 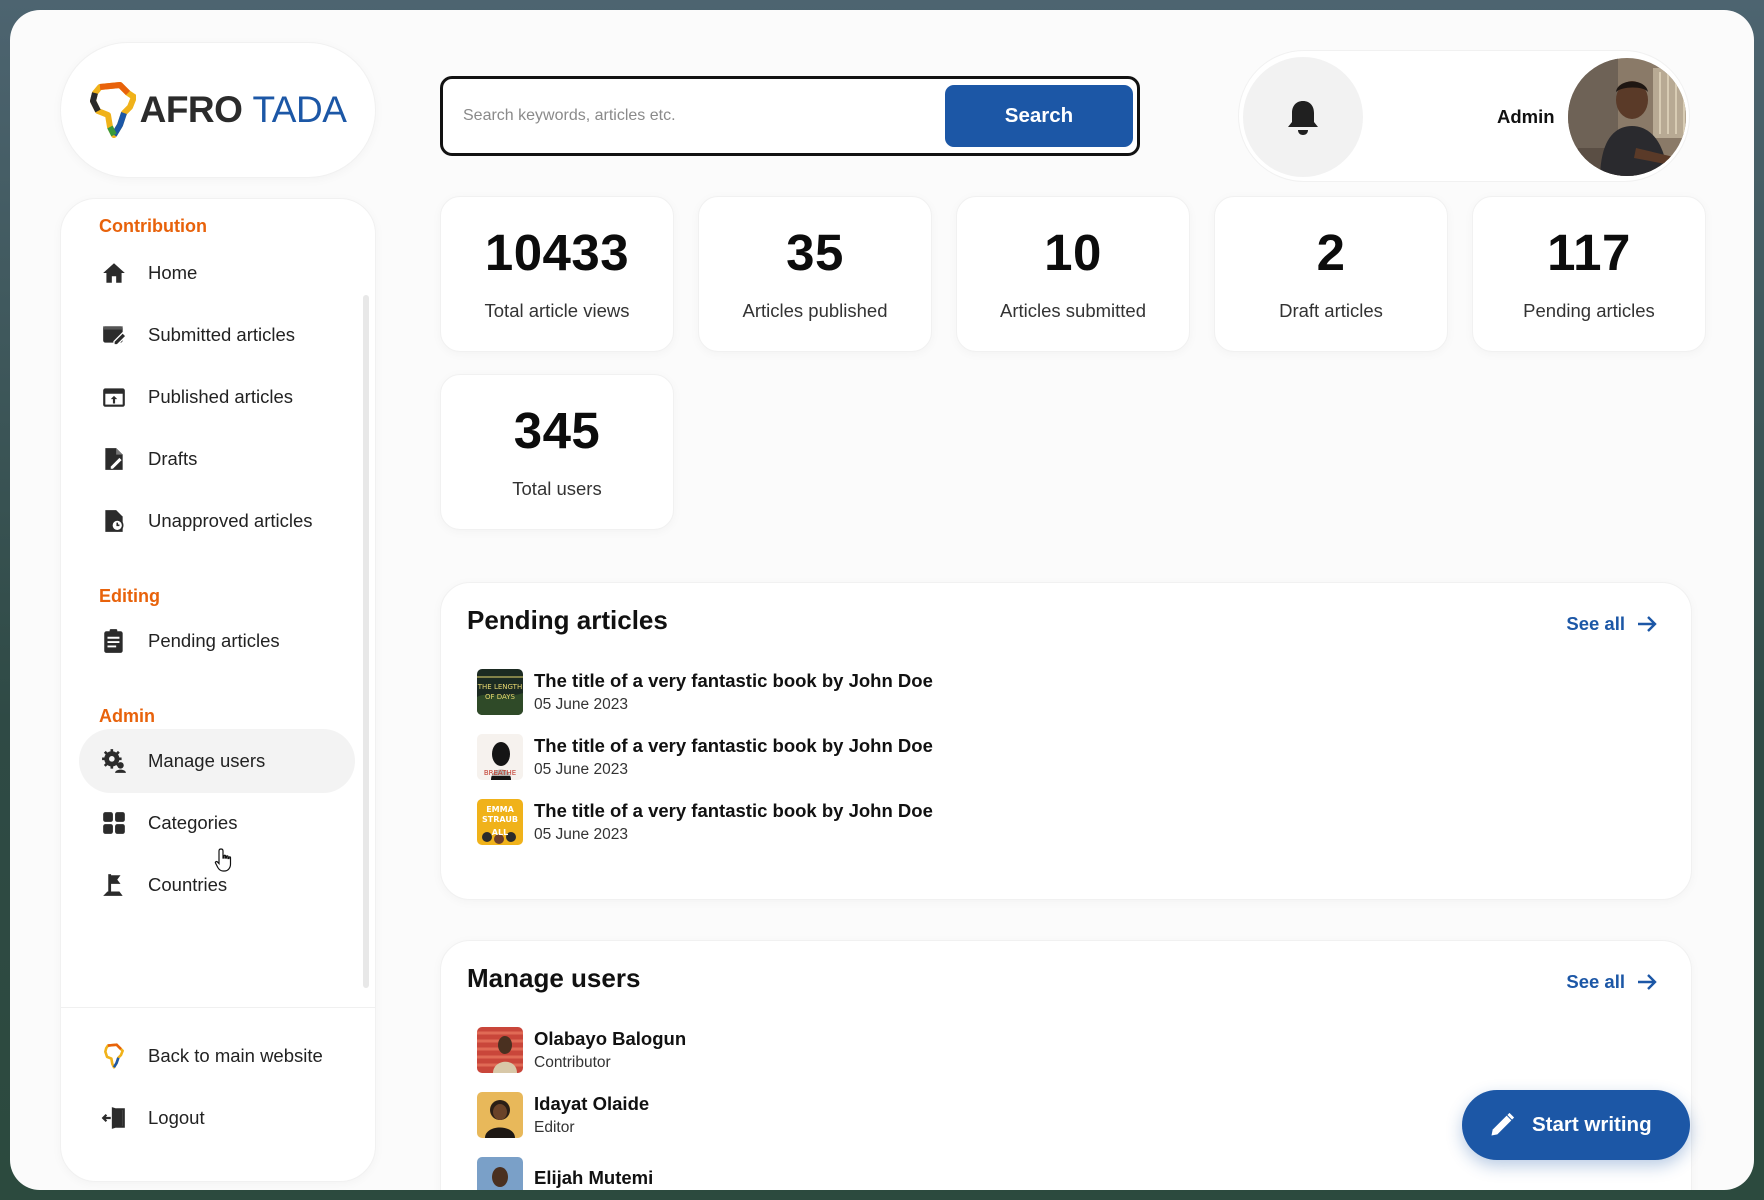 I want to click on user-gear-icon, so click(x=114, y=761).